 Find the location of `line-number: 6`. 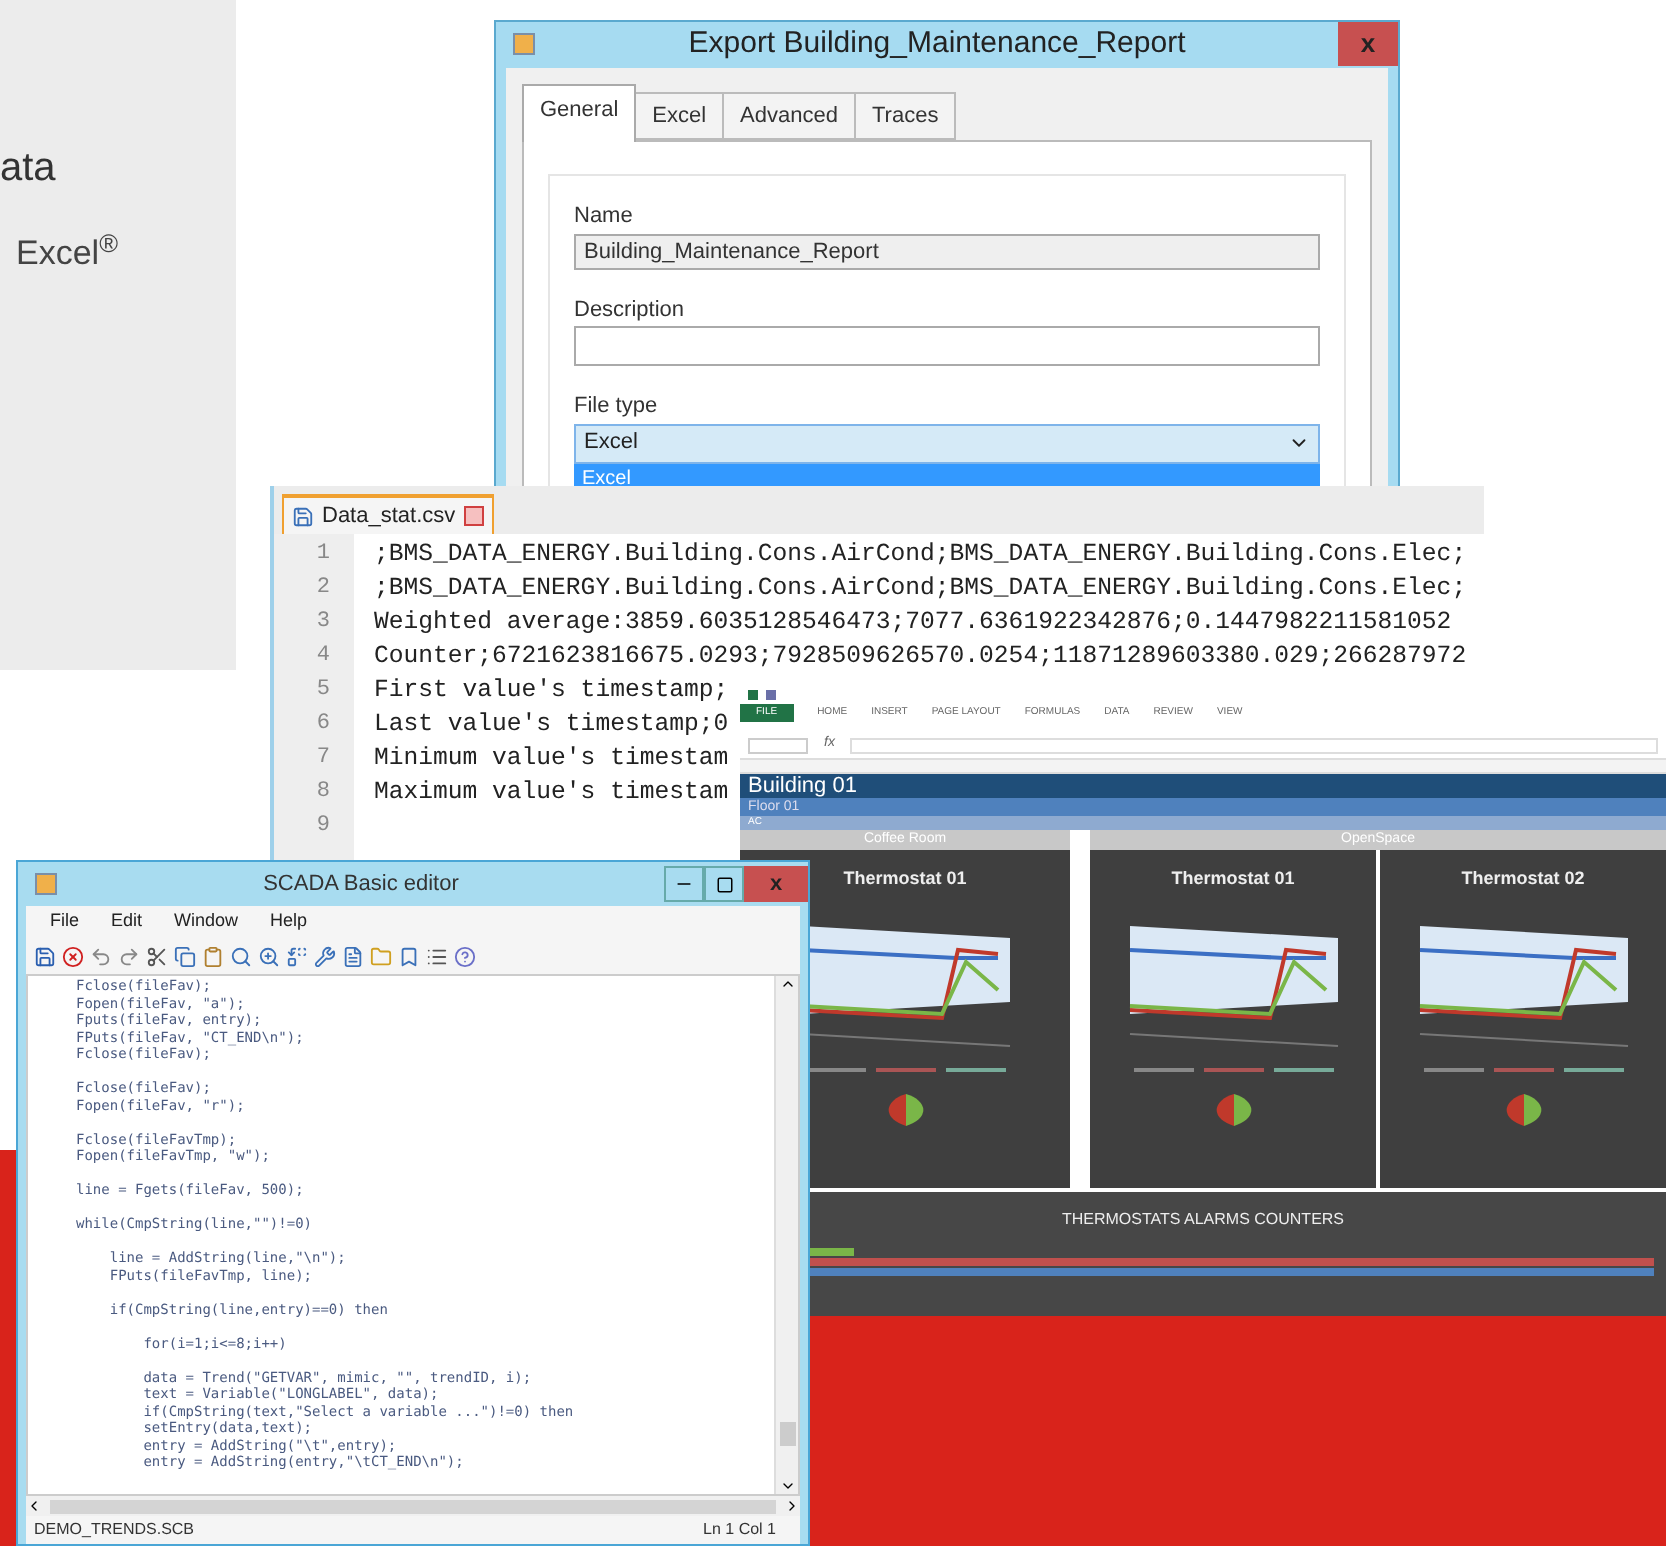

line-number: 6 is located at coordinates (324, 725).